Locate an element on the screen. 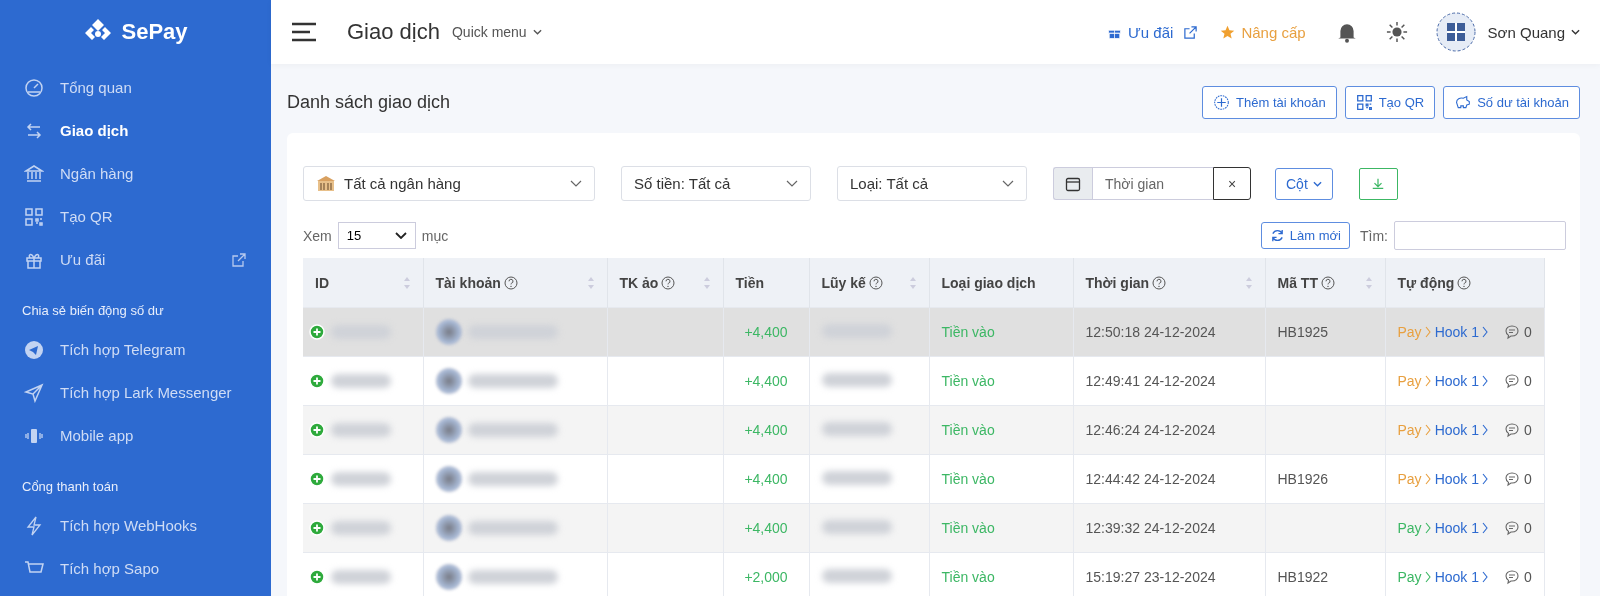 This screenshot has width=1600, height=596. download-button is located at coordinates (1378, 183).